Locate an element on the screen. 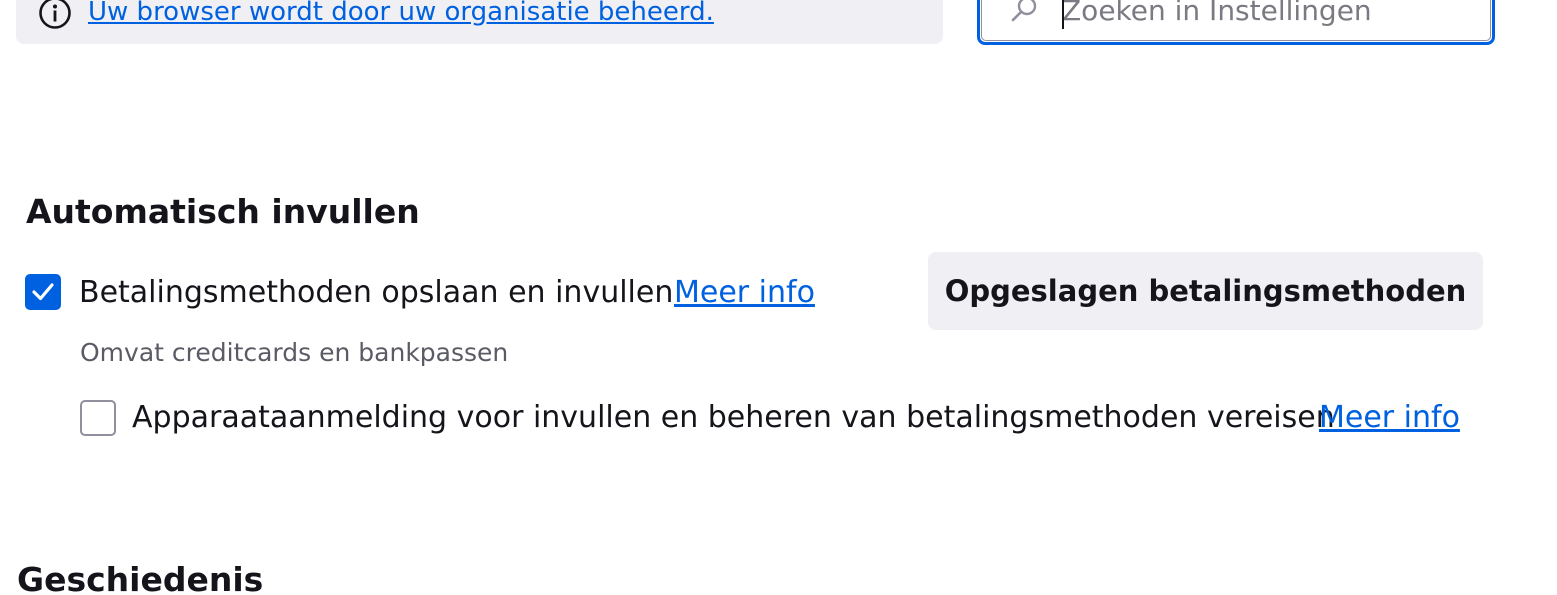  autofill-heading: Automatisch invullen is located at coordinates (223, 211).